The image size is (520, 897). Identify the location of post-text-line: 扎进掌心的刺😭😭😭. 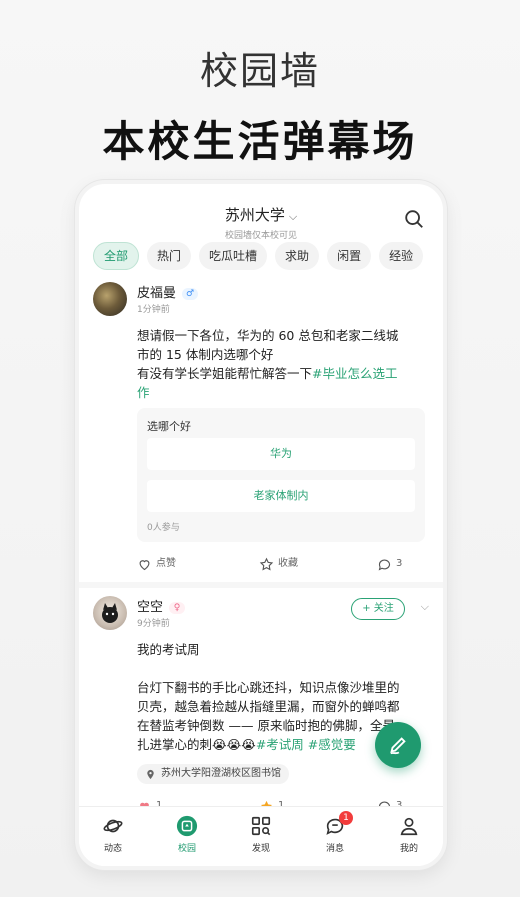
(196, 744).